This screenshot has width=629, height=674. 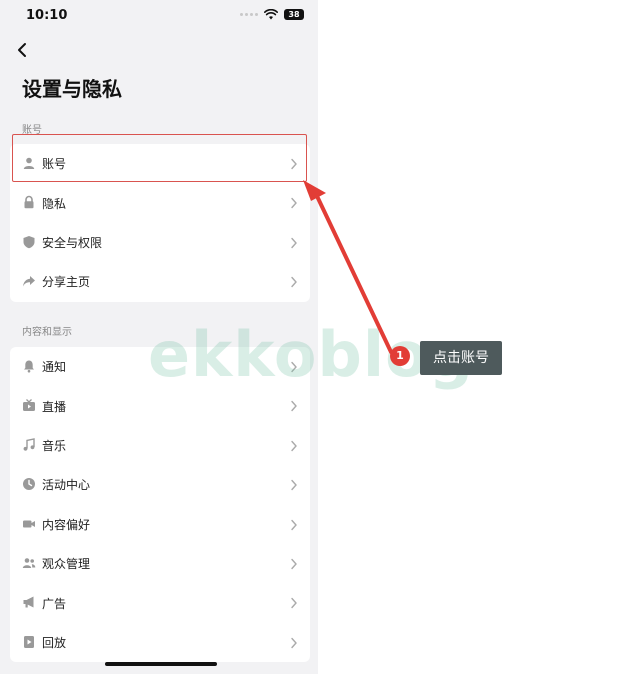 I want to click on step-number-badge: 1, so click(x=400, y=356).